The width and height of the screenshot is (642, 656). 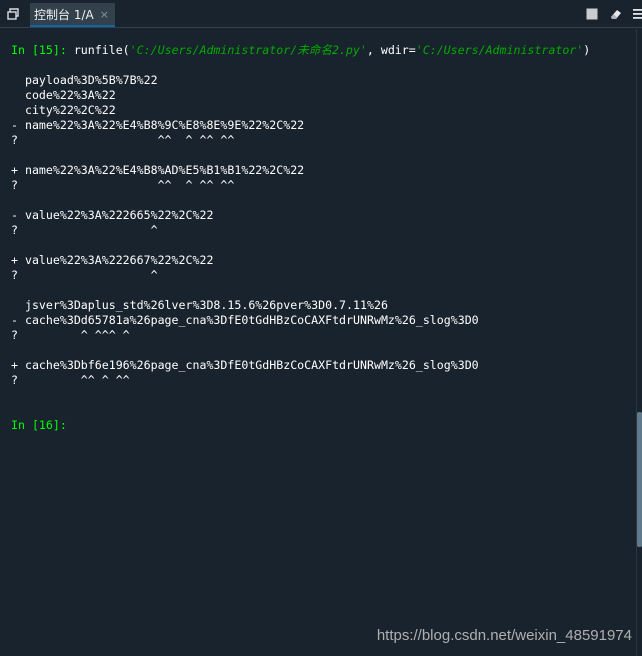 I want to click on console-tabbar: 控制台 1/A ×, so click(x=321, y=14).